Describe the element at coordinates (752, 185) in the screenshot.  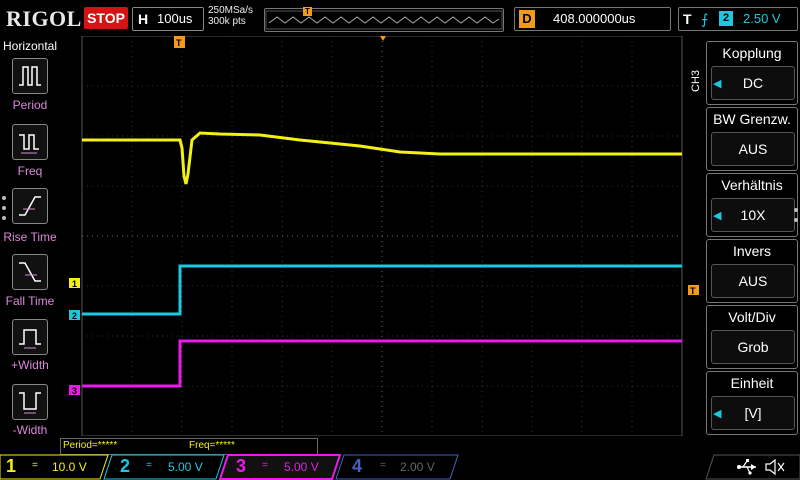
I see `menu-probe-ratio-title: Verhältnis` at that location.